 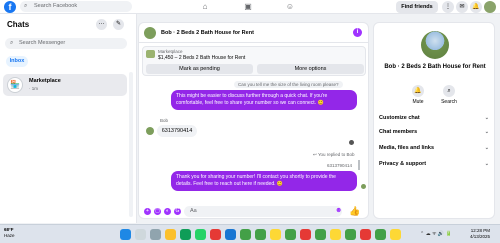 What do you see at coordinates (354, 211) in the screenshot?
I see `like-icon: 👍` at bounding box center [354, 211].